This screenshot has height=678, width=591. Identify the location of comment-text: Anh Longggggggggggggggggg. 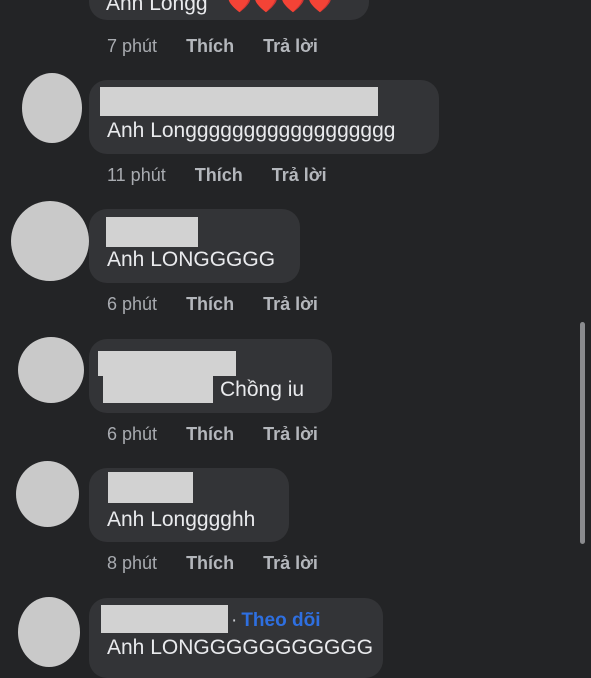
(251, 130).